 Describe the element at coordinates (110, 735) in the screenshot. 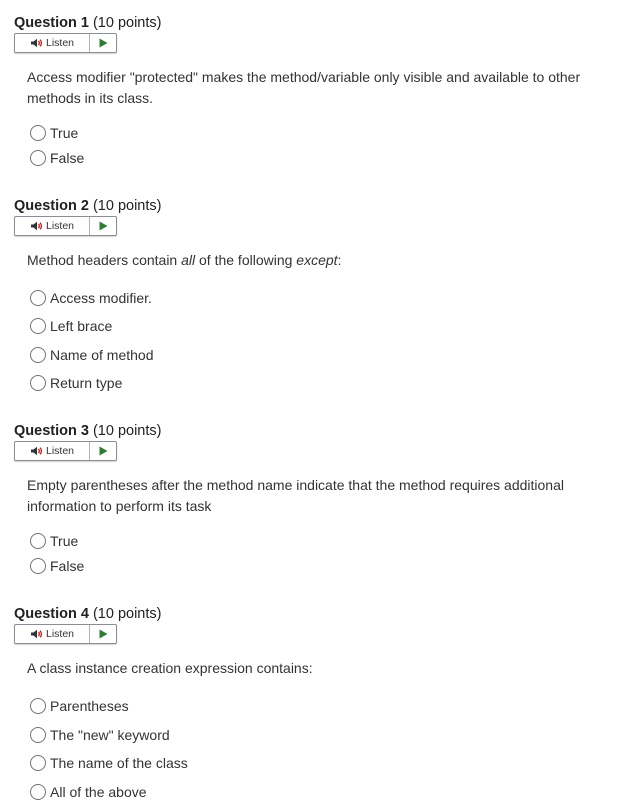

I see `option-label: The "new" keyword` at that location.